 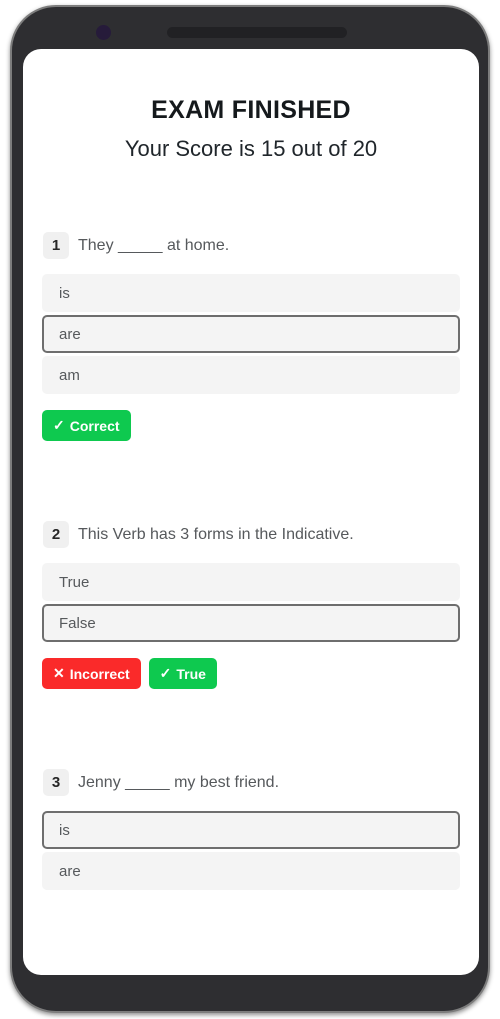 What do you see at coordinates (56, 245) in the screenshot?
I see `question-number-badge: 1` at bounding box center [56, 245].